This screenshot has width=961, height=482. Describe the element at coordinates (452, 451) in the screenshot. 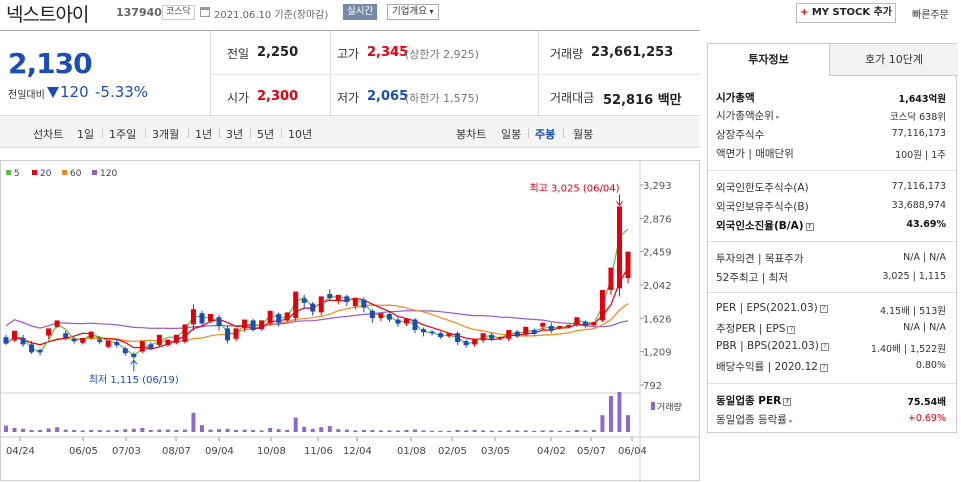

I see `x-tick-label: 02/05` at that location.